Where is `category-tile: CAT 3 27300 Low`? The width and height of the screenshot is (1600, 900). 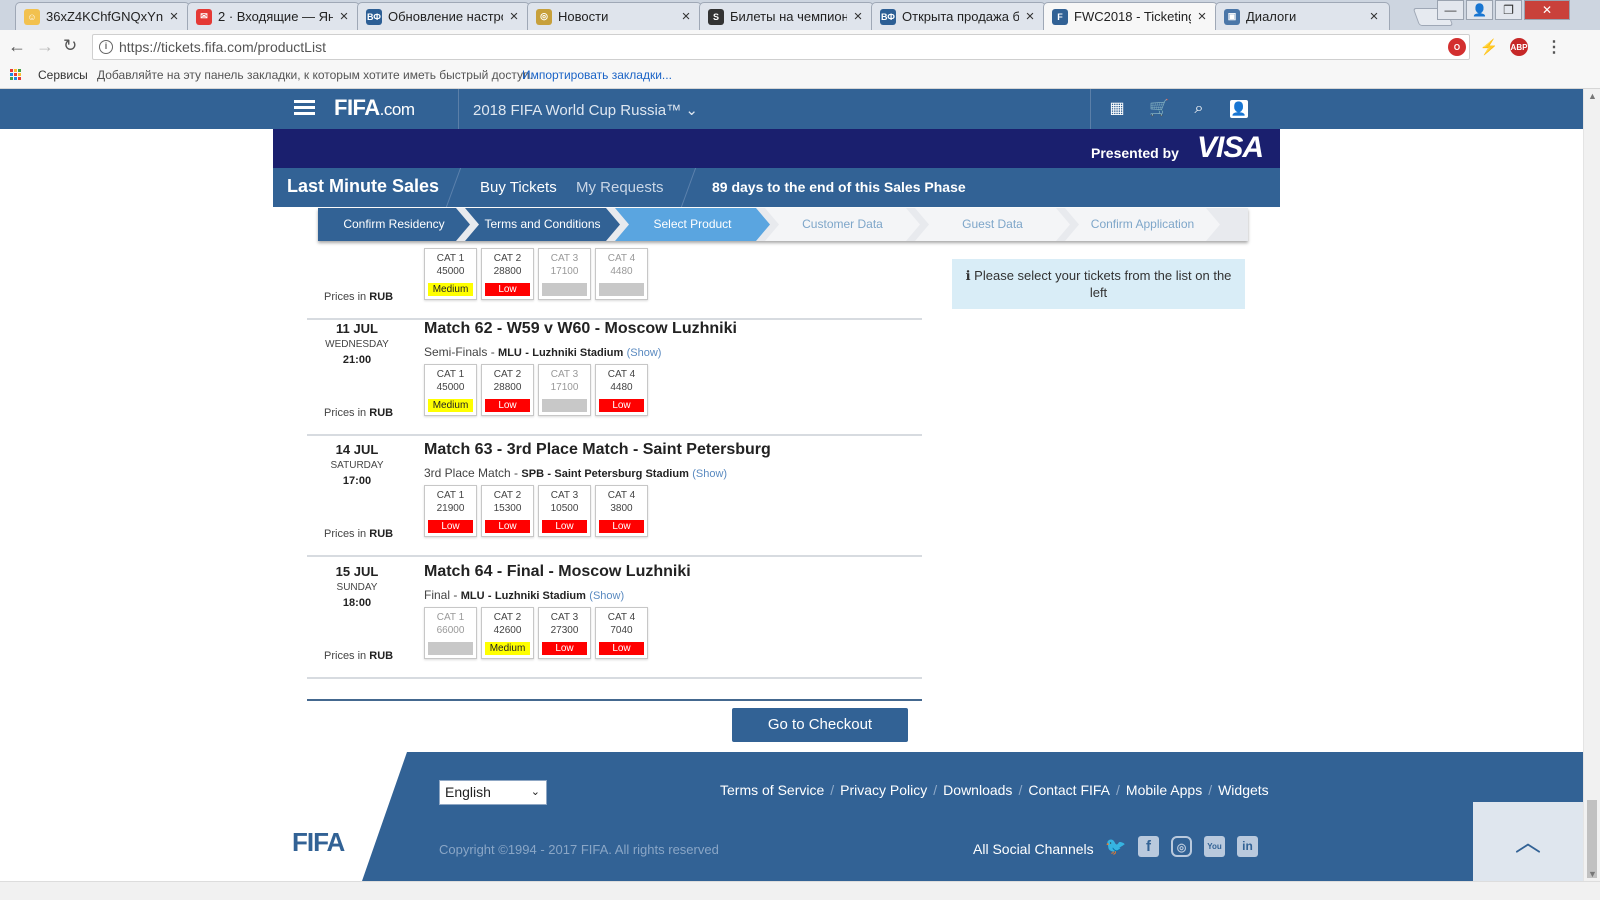
category-tile: CAT 3 27300 Low is located at coordinates (564, 633).